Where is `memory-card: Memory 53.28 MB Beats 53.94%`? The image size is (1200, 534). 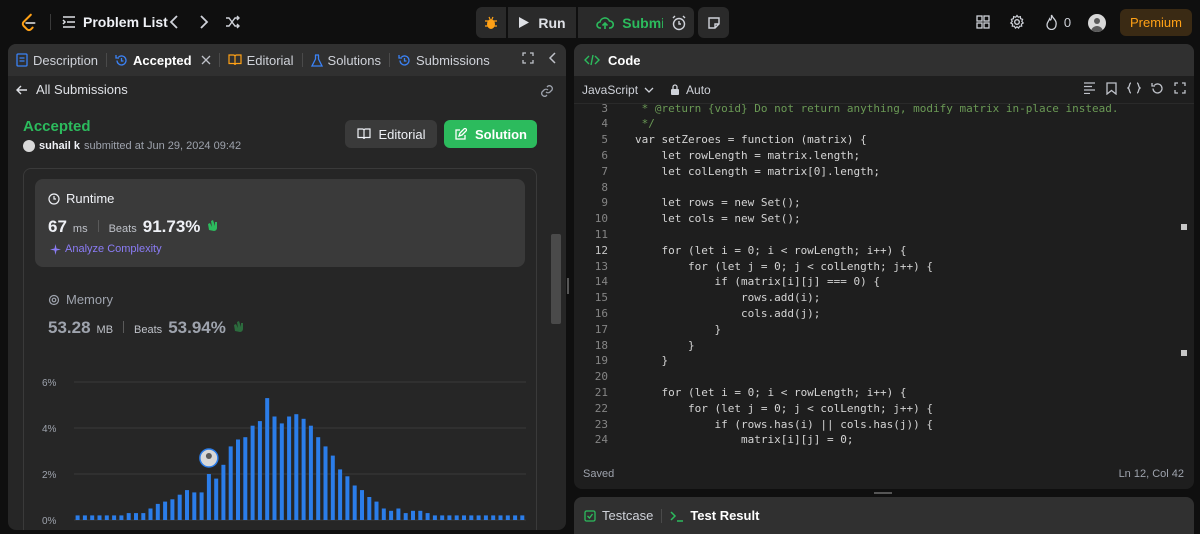 memory-card: Memory 53.28 MB Beats 53.94% is located at coordinates (280, 315).